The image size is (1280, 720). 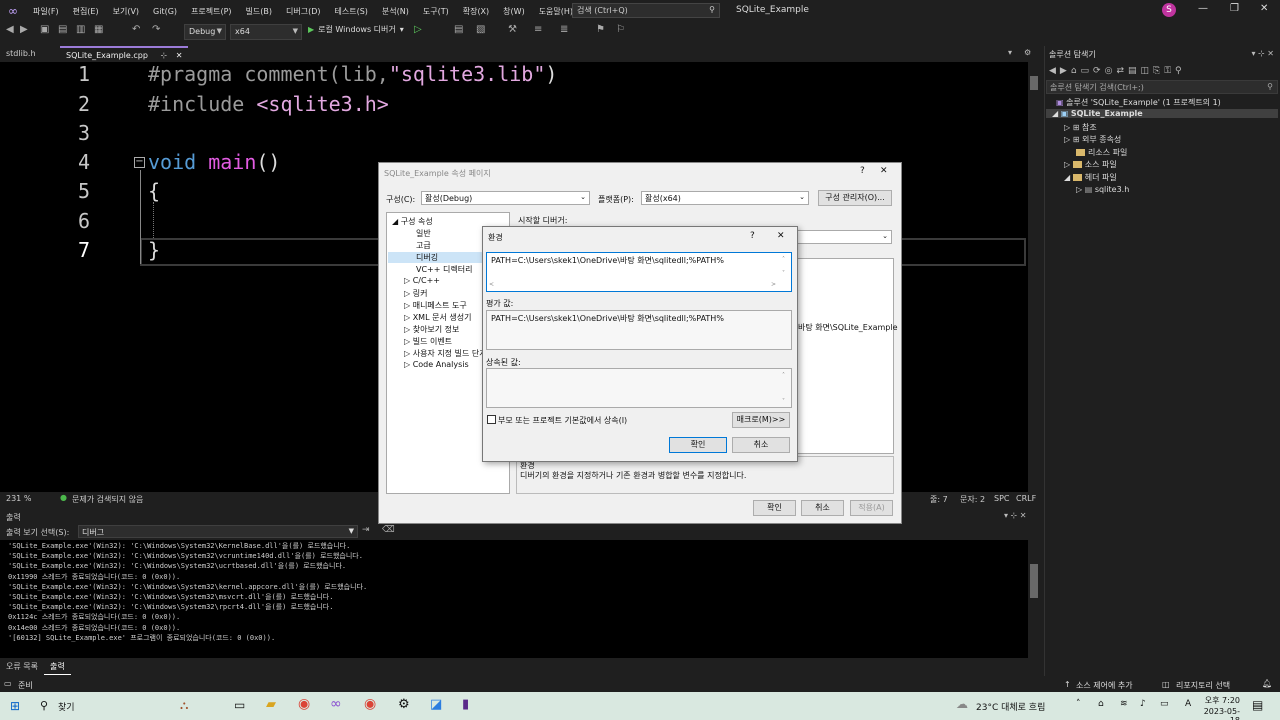 I want to click on tool-icon: ▧, so click(x=480, y=29).